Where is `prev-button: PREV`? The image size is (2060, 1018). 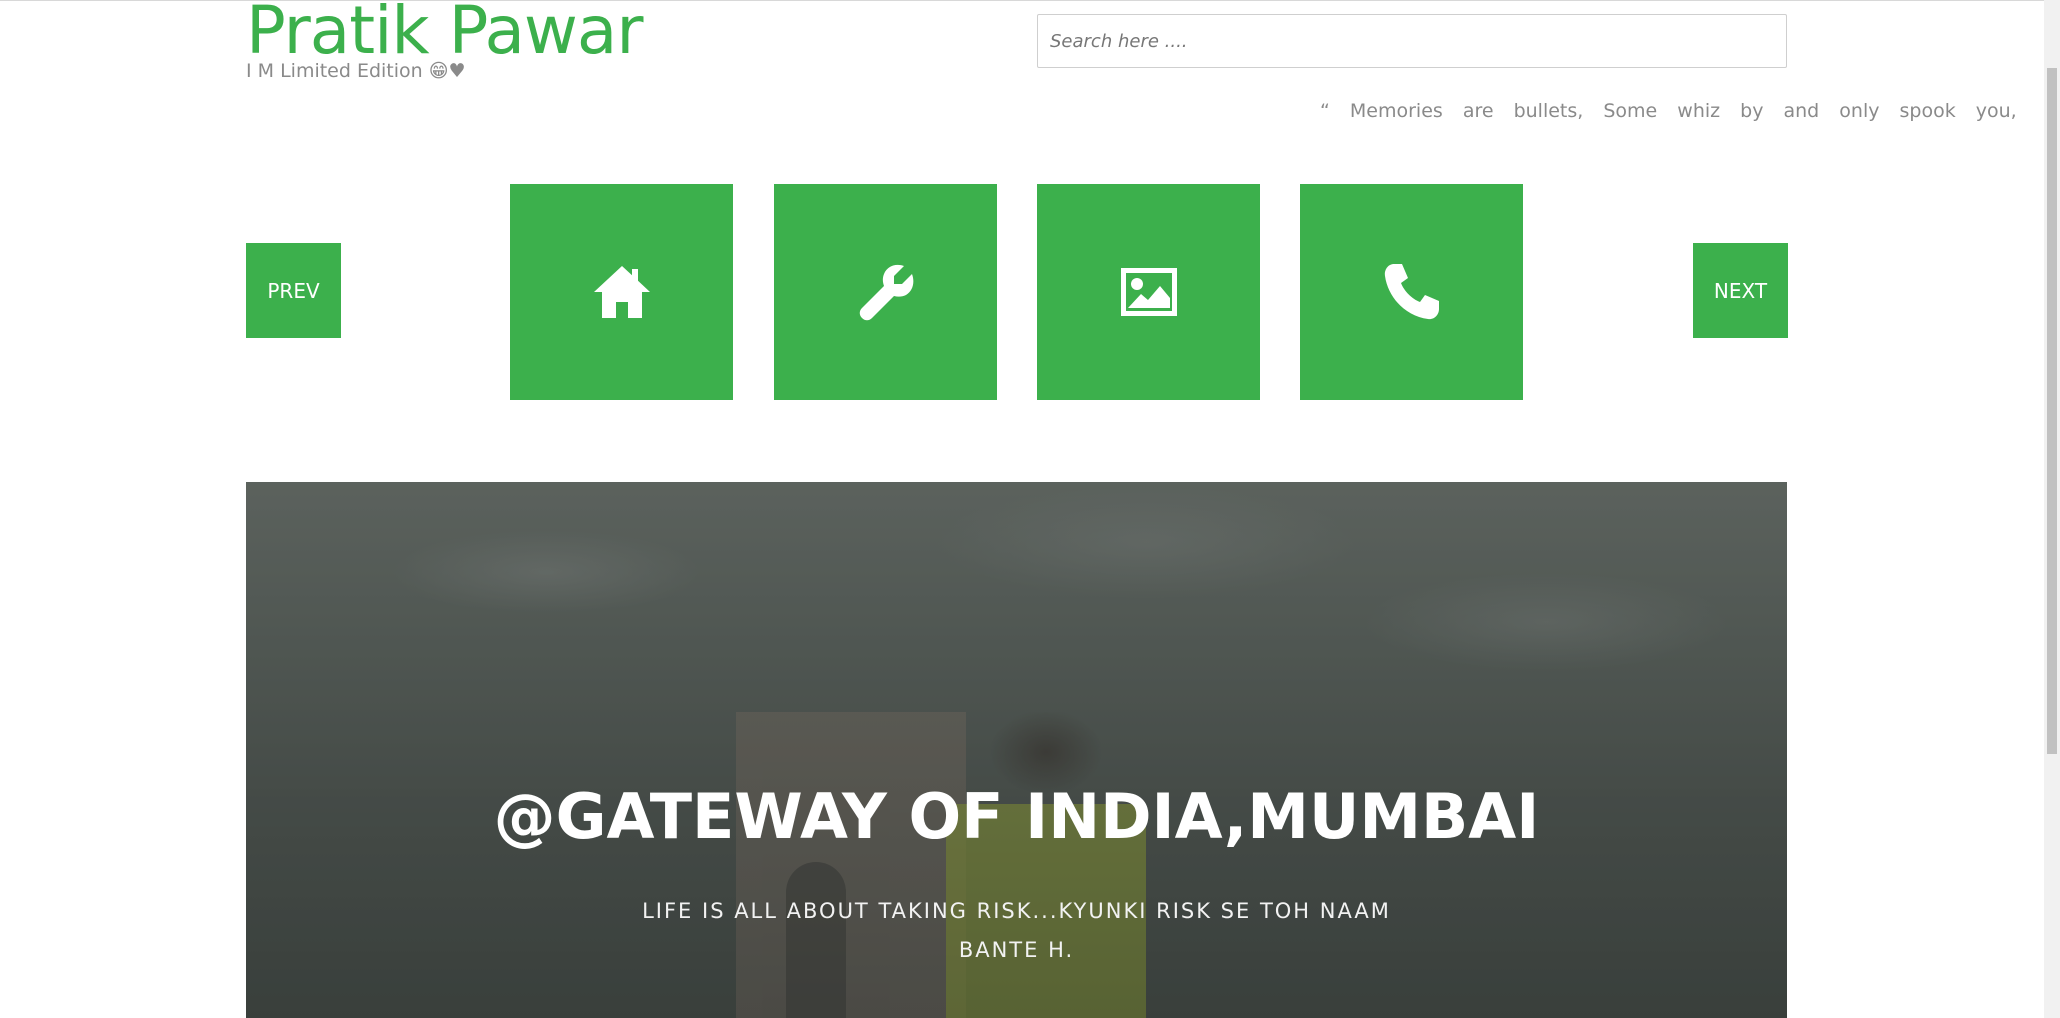
prev-button: PREV is located at coordinates (293, 290).